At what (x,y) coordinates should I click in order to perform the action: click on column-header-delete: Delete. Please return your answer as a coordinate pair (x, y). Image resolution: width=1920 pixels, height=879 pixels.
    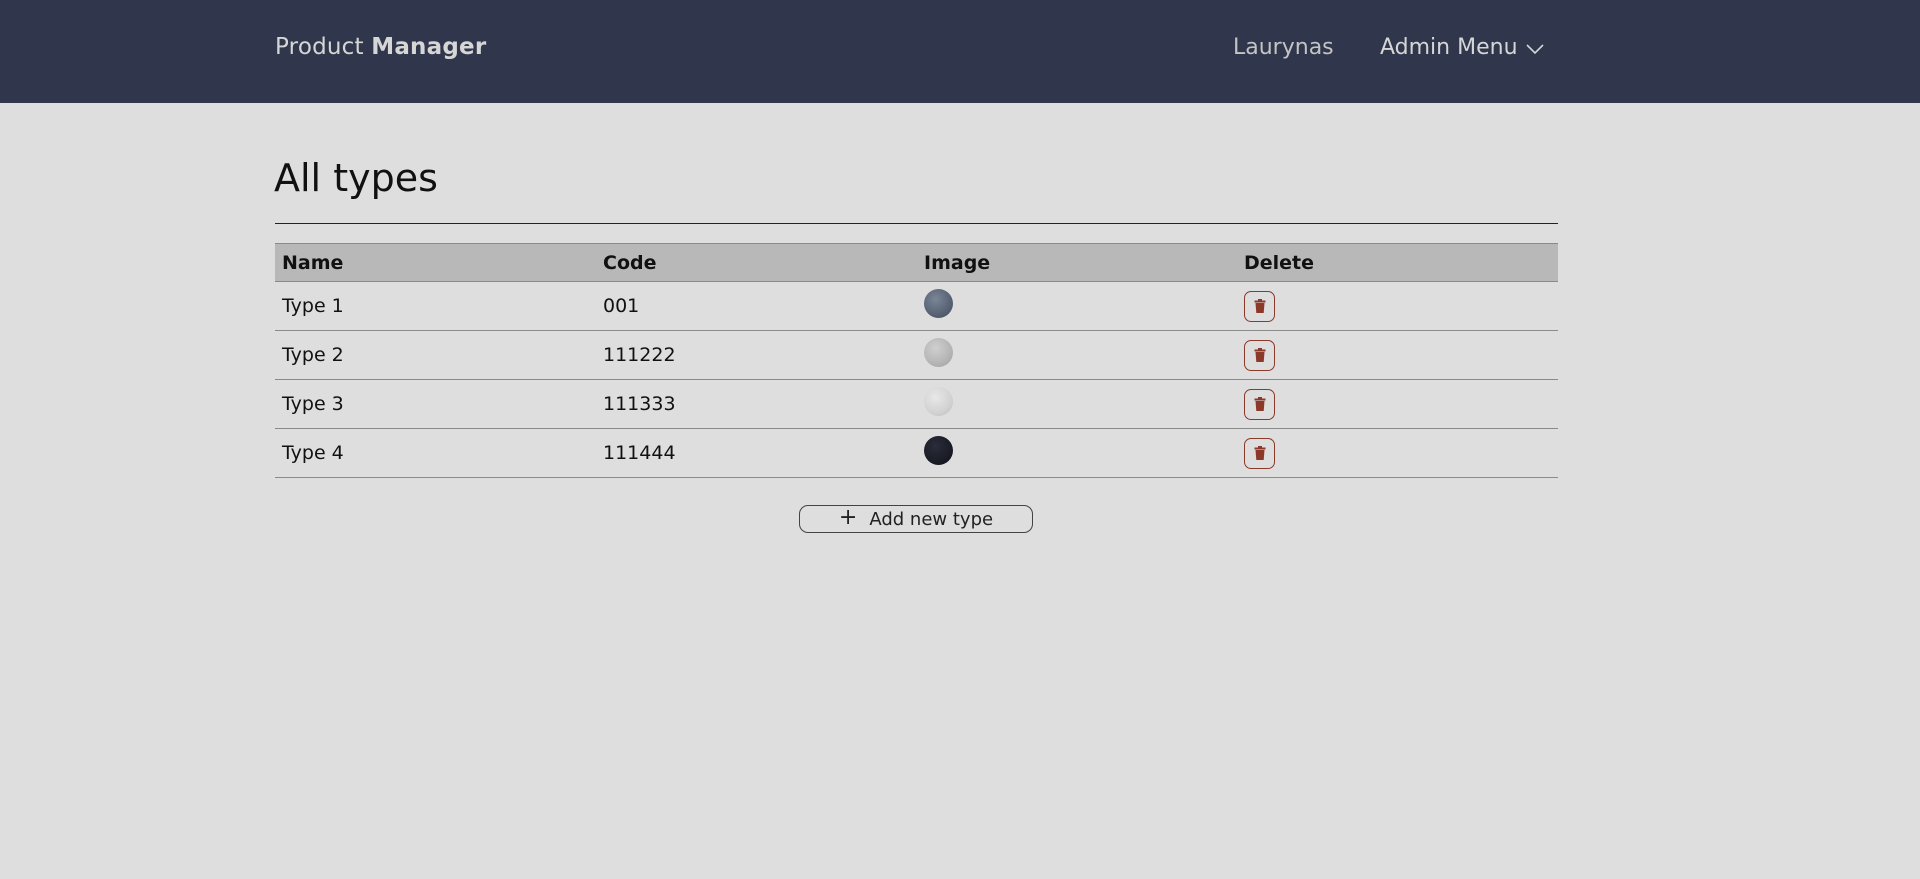
    Looking at the image, I should click on (1397, 262).